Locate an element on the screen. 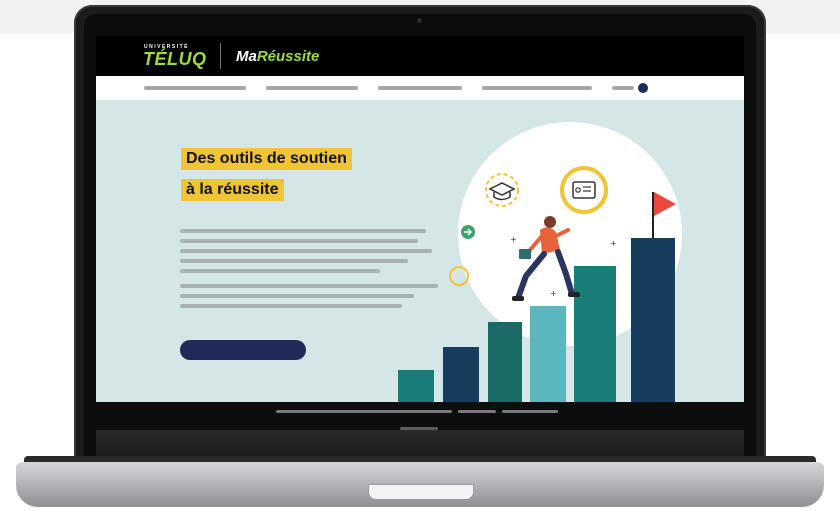  laptop-notch is located at coordinates (421, 492).